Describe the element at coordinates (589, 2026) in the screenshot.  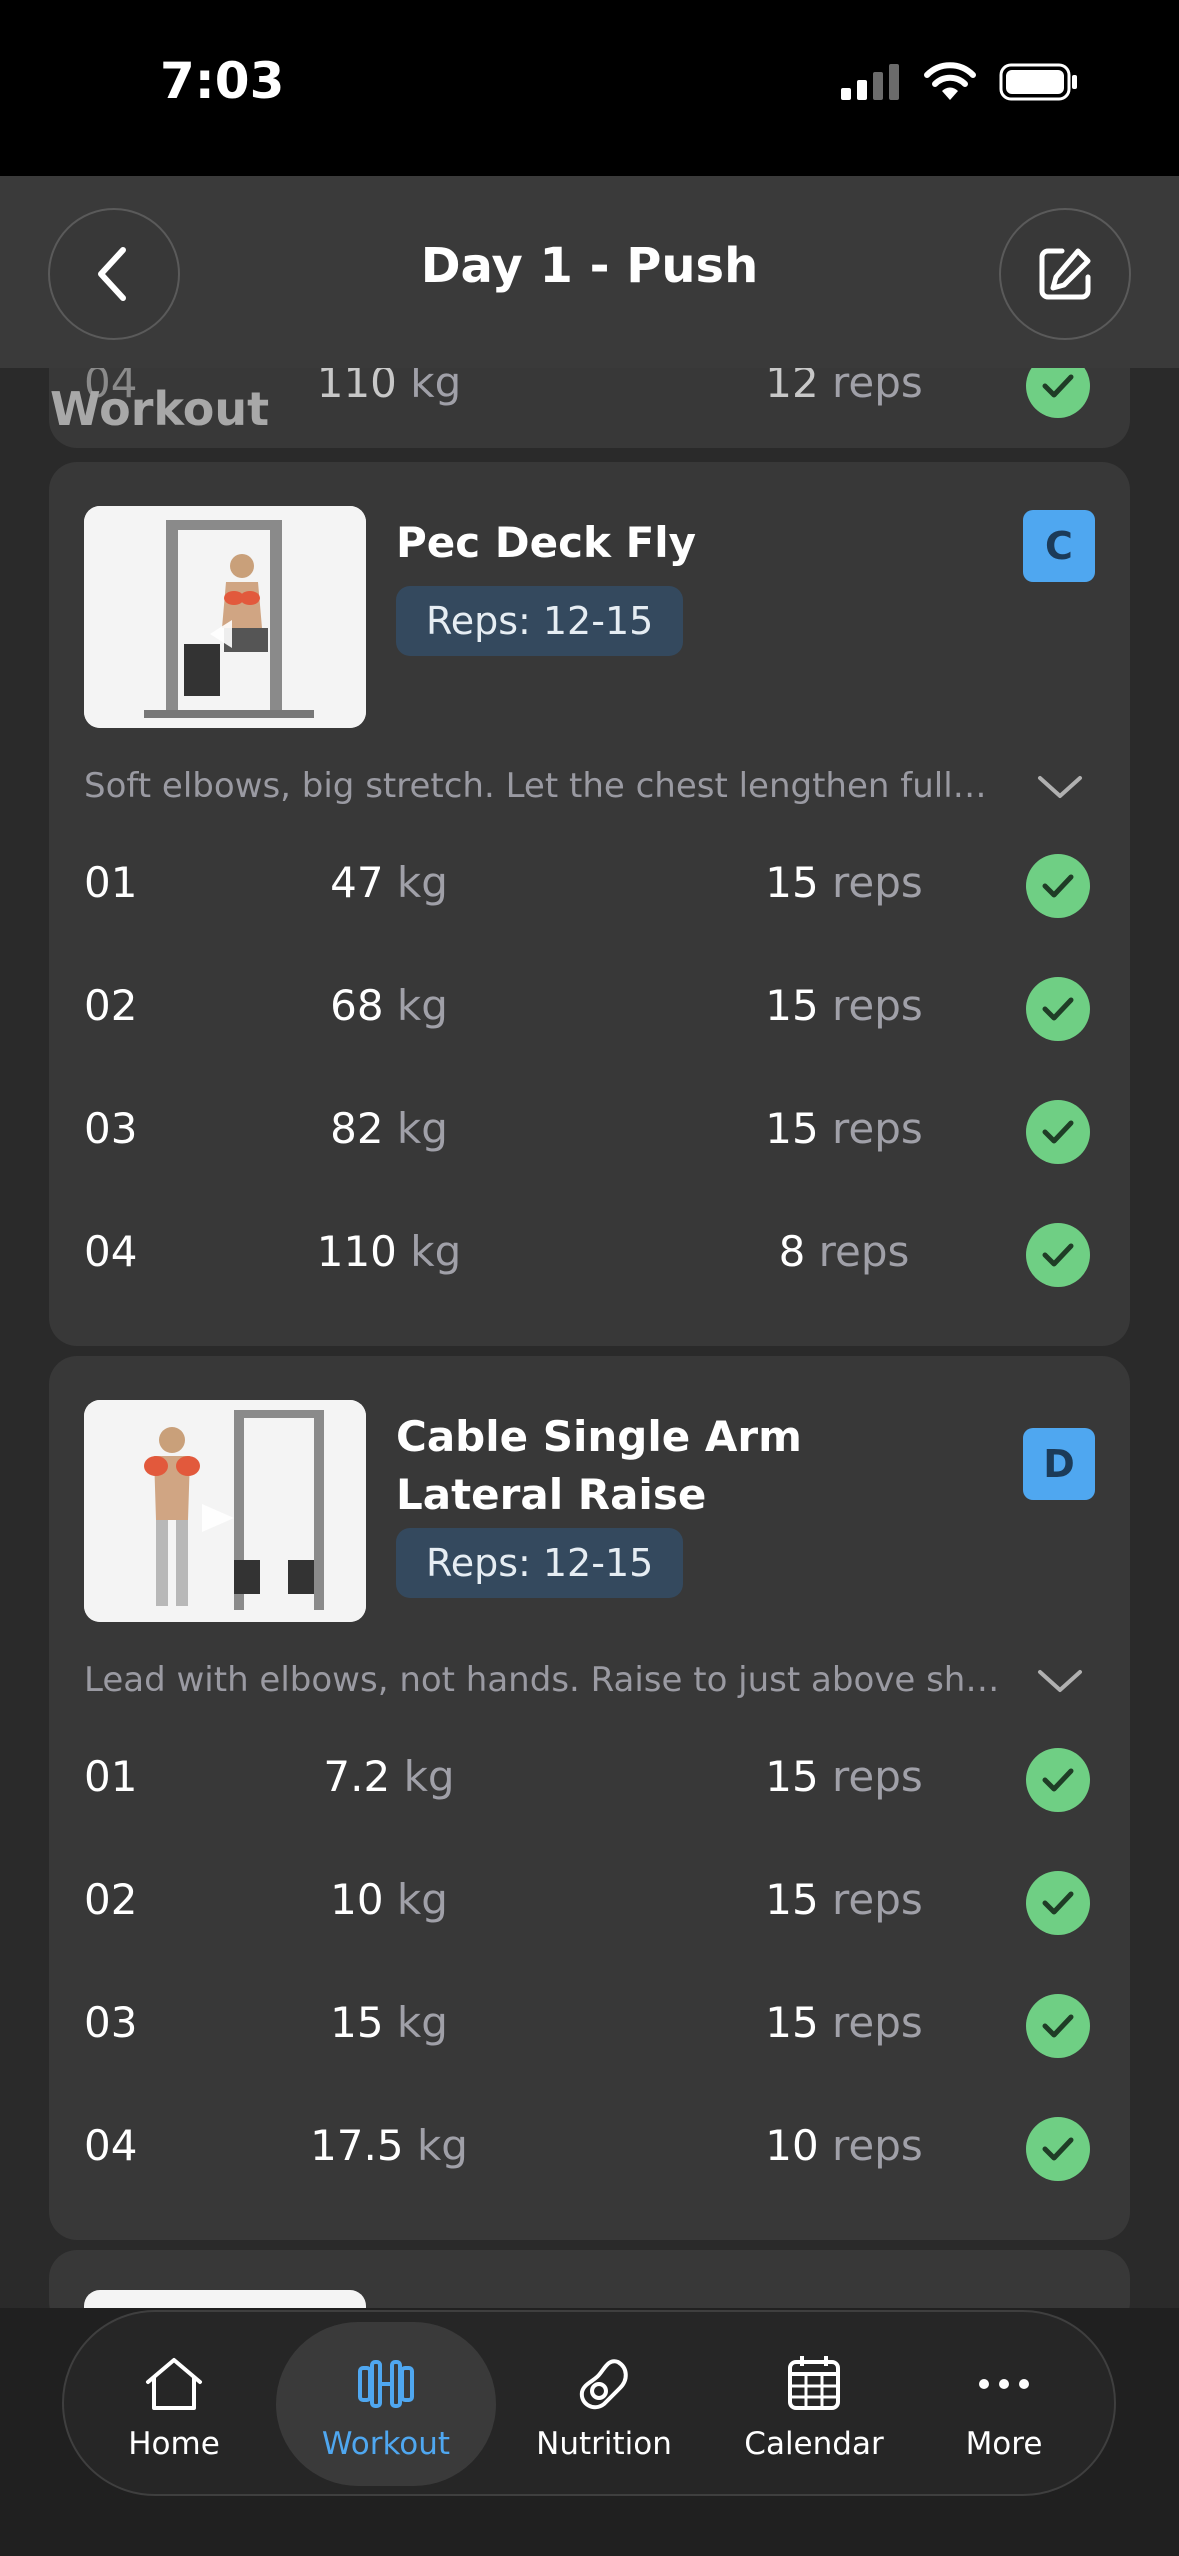
I see `set-row: 03 15 kg 15 reps` at that location.